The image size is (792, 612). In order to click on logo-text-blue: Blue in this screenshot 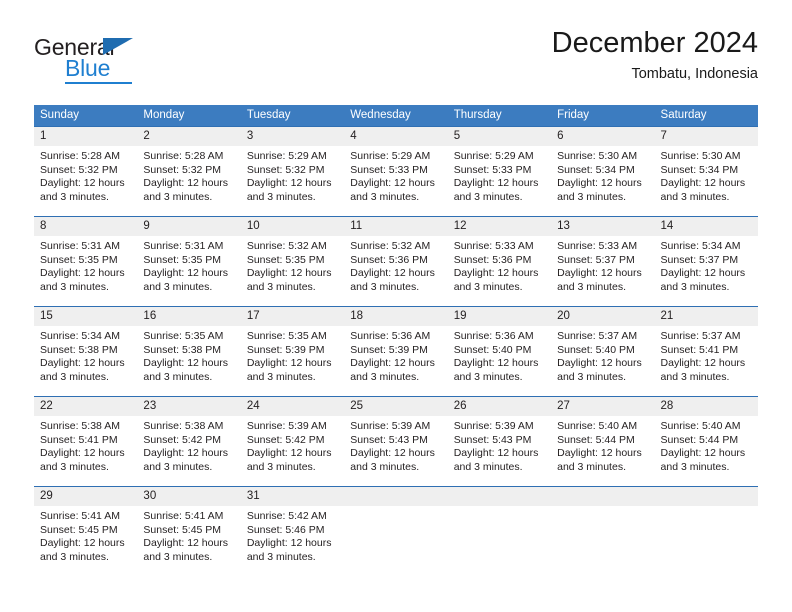, I will do `click(88, 68)`.